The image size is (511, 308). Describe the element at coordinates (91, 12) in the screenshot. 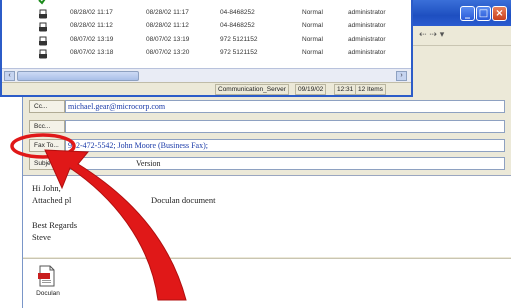

I see `row-sent-time: 08/28/02 11:17` at that location.